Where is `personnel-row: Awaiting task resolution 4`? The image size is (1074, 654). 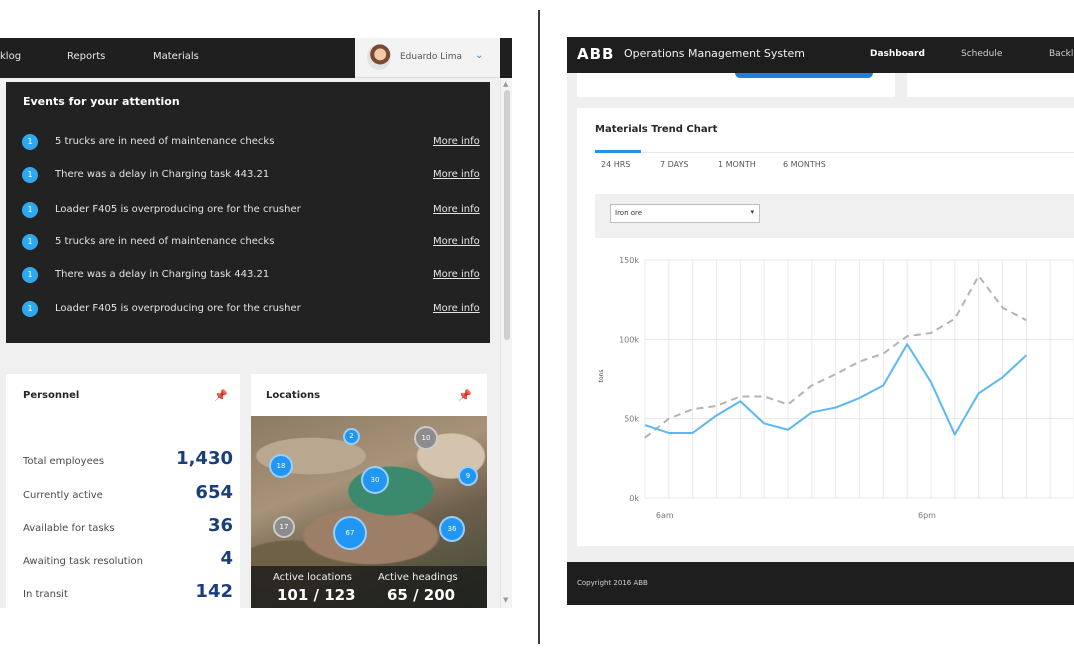 personnel-row: Awaiting task resolution 4 is located at coordinates (128, 560).